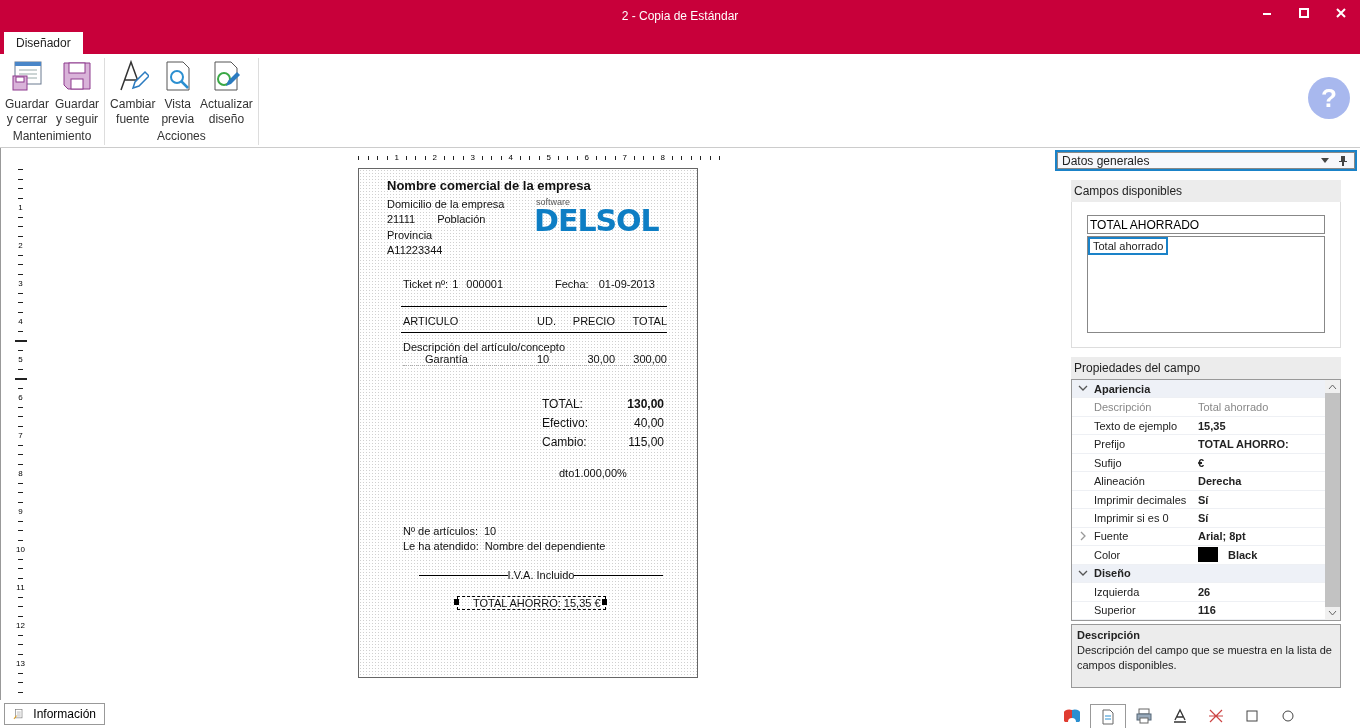  I want to click on column-header: UD., so click(552, 321).